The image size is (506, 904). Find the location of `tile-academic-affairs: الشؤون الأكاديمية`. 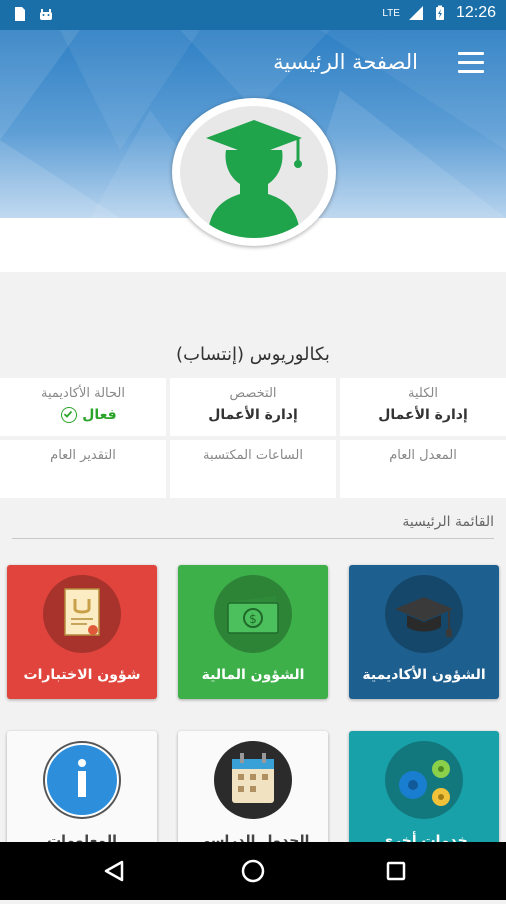

tile-academic-affairs: الشؤون الأكاديمية is located at coordinates (424, 632).